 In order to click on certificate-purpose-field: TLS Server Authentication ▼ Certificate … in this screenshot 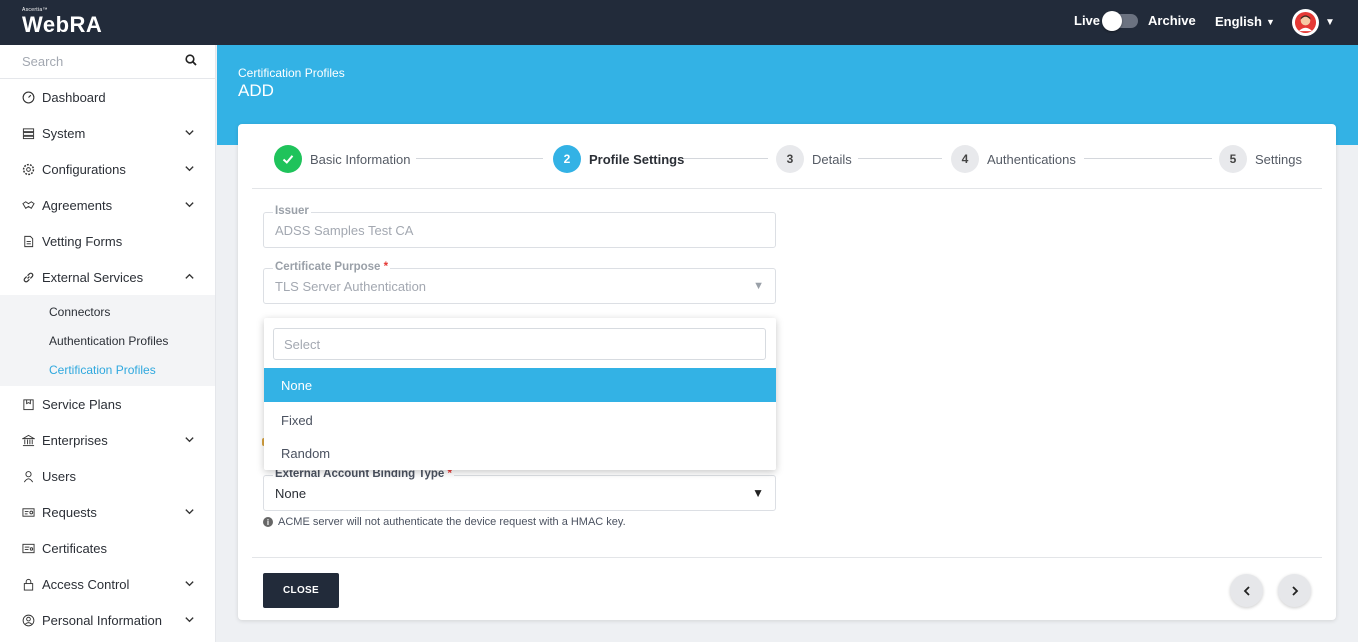, I will do `click(519, 282)`.